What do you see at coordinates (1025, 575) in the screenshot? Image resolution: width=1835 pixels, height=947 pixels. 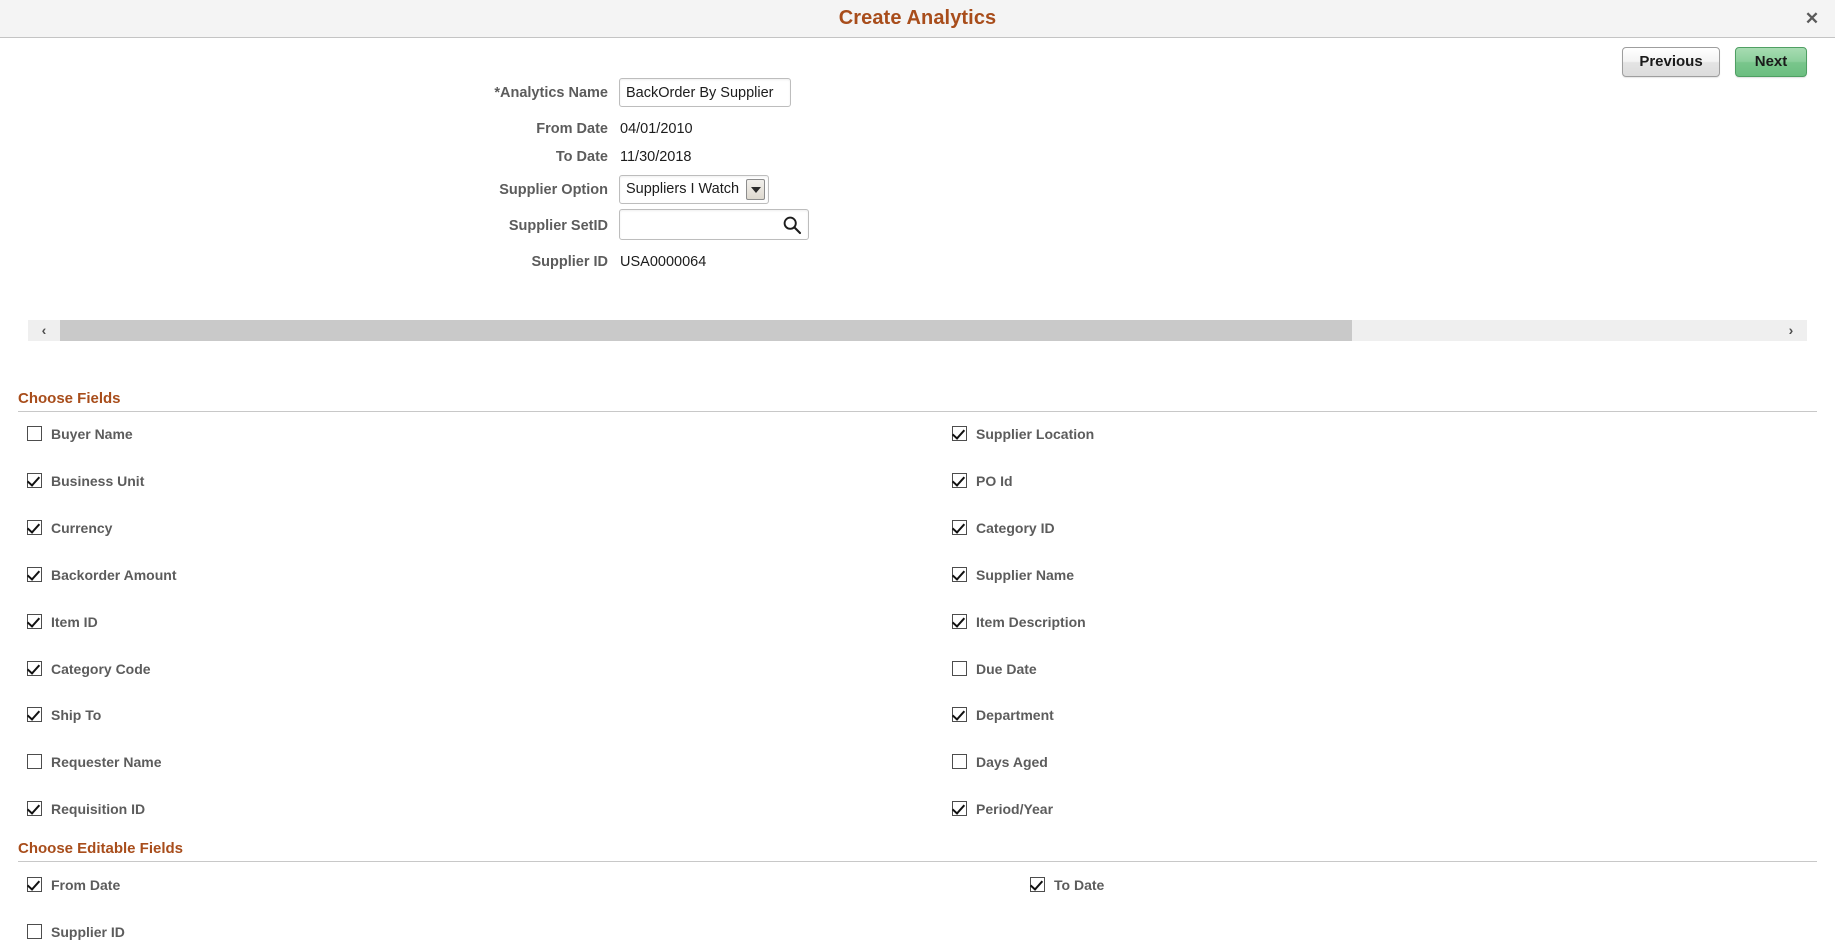 I see `checkbox-label: Supplier Name` at bounding box center [1025, 575].